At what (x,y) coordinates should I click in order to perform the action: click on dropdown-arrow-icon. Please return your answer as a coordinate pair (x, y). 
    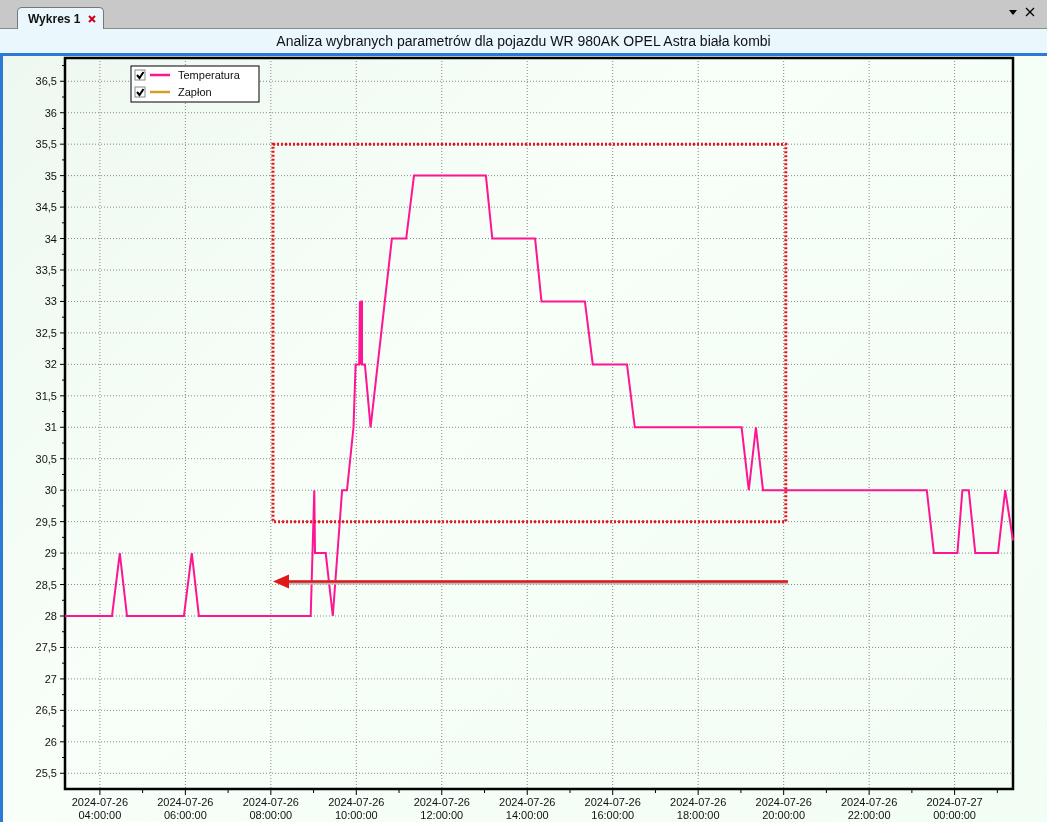
    Looking at the image, I should click on (1013, 12).